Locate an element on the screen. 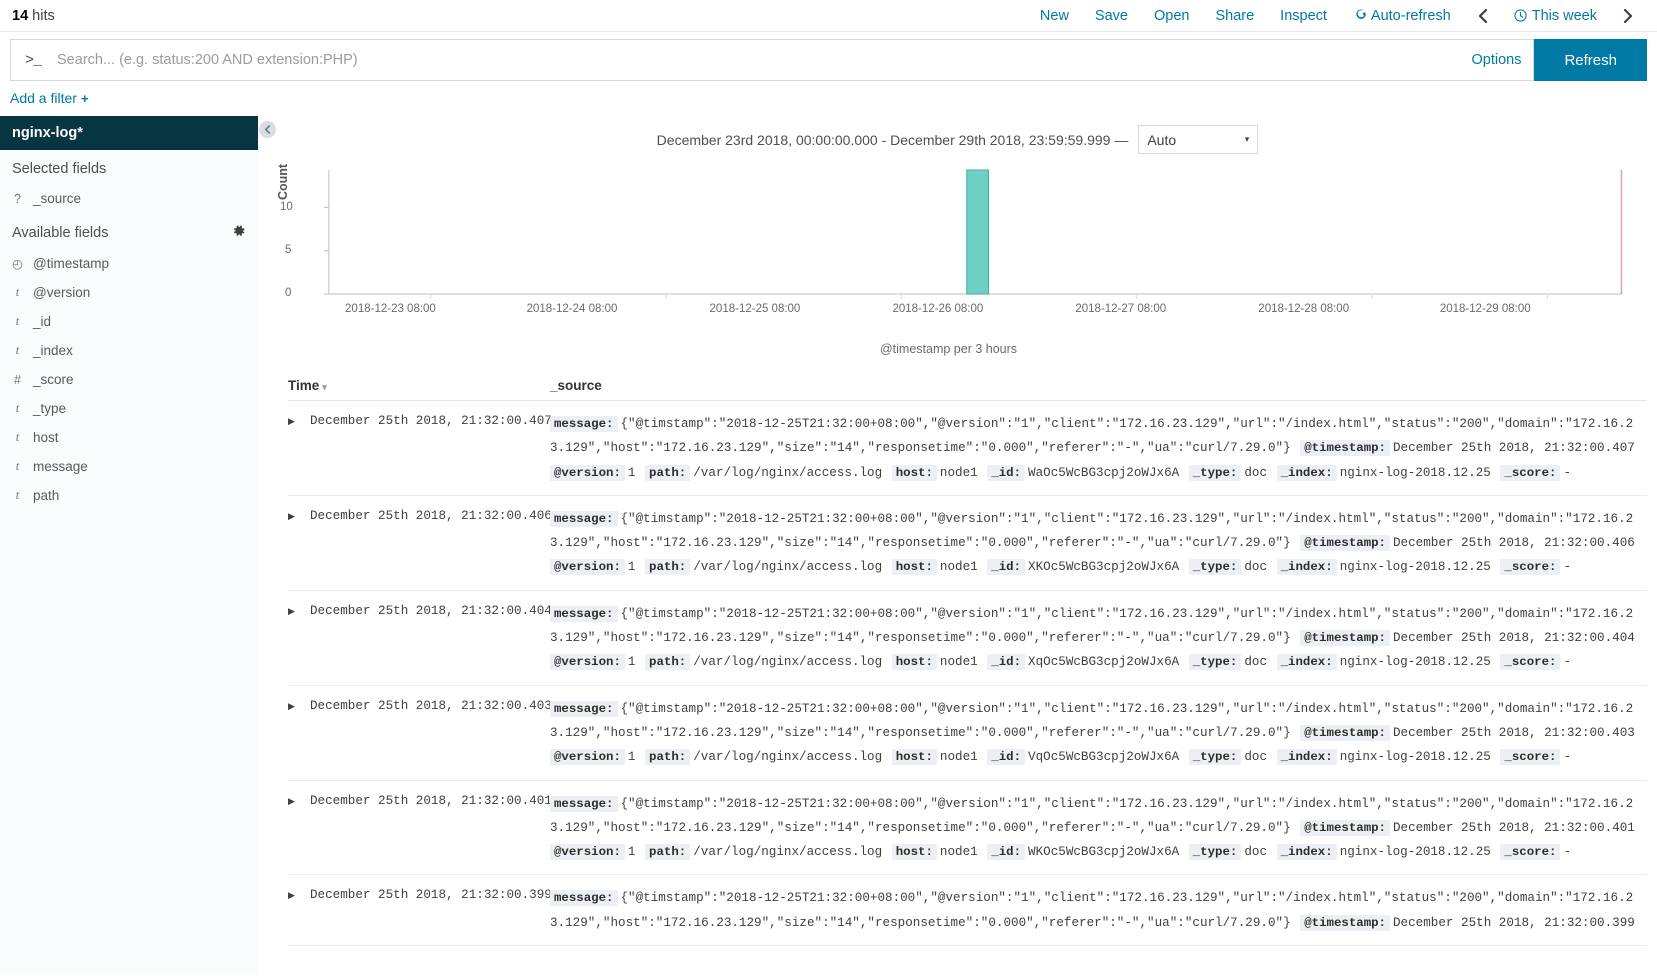 Image resolution: width=1657 pixels, height=976 pixels. sidebar-field-message: t message is located at coordinates (129, 466).